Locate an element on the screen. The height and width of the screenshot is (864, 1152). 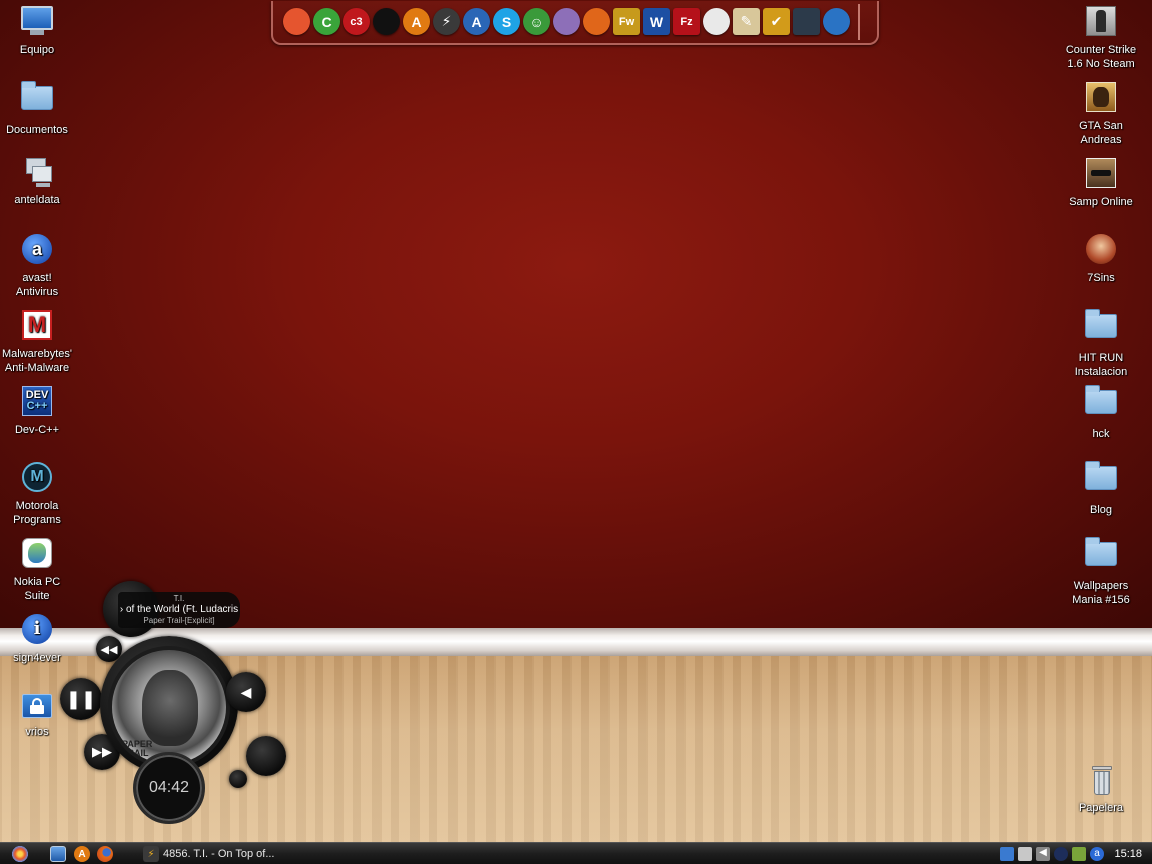
desktop-icon-motorola: M Motorola Programs is located at coordinates (37, 493).